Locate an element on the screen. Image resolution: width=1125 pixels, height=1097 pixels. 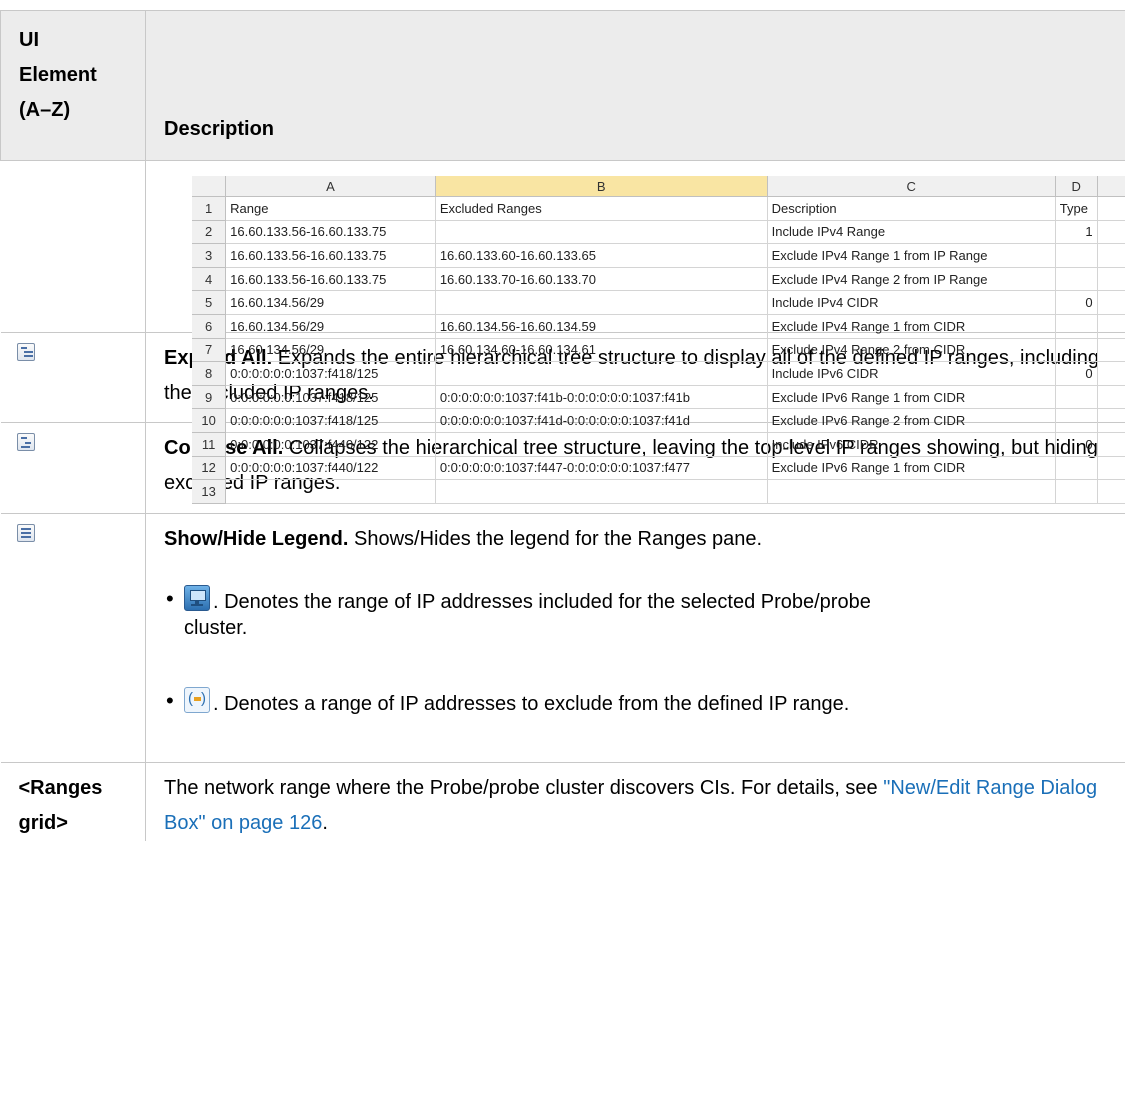
cell-description: Exclude IPv6 Range 2 from CIDR is located at coordinates (911, 420).